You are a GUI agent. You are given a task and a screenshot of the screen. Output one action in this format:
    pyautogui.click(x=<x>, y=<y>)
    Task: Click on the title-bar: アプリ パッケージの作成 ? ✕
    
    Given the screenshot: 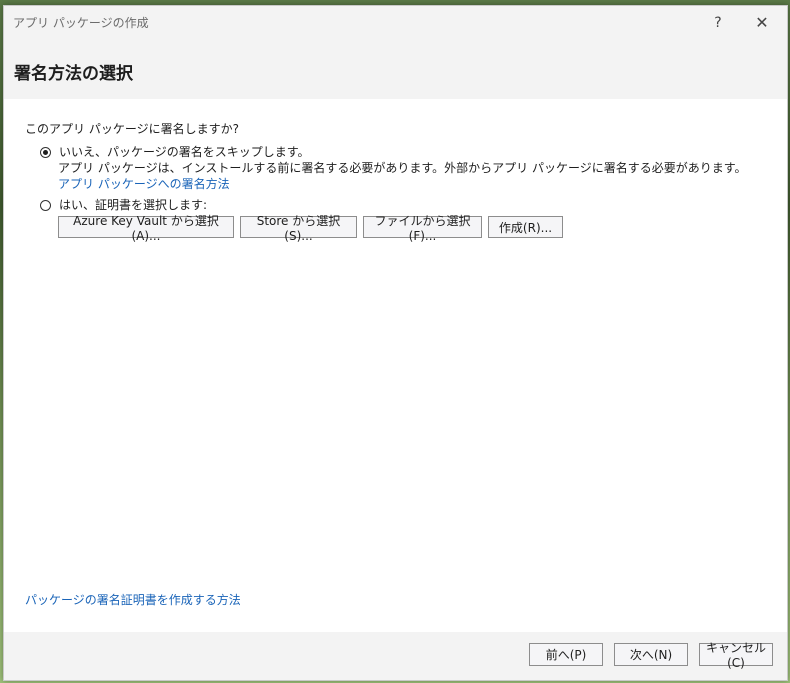 What is the action you would take?
    pyautogui.click(x=395, y=22)
    